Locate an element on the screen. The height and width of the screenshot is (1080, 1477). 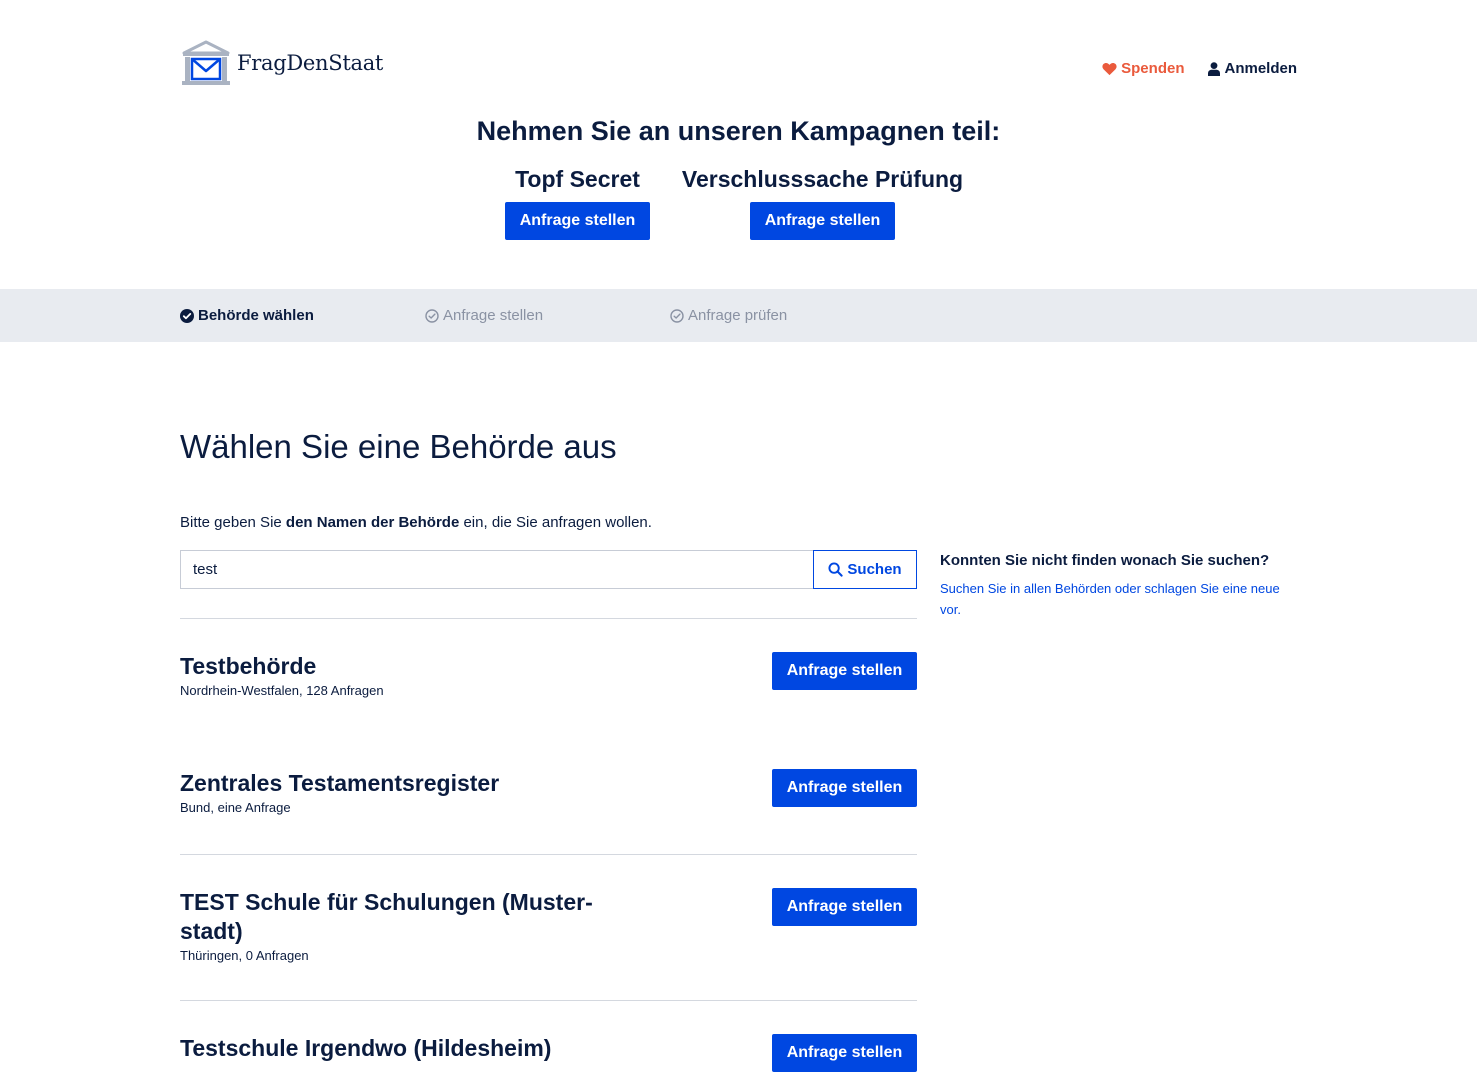
intro-text-after: ein, die Sie anfragen wollen. is located at coordinates (555, 522).